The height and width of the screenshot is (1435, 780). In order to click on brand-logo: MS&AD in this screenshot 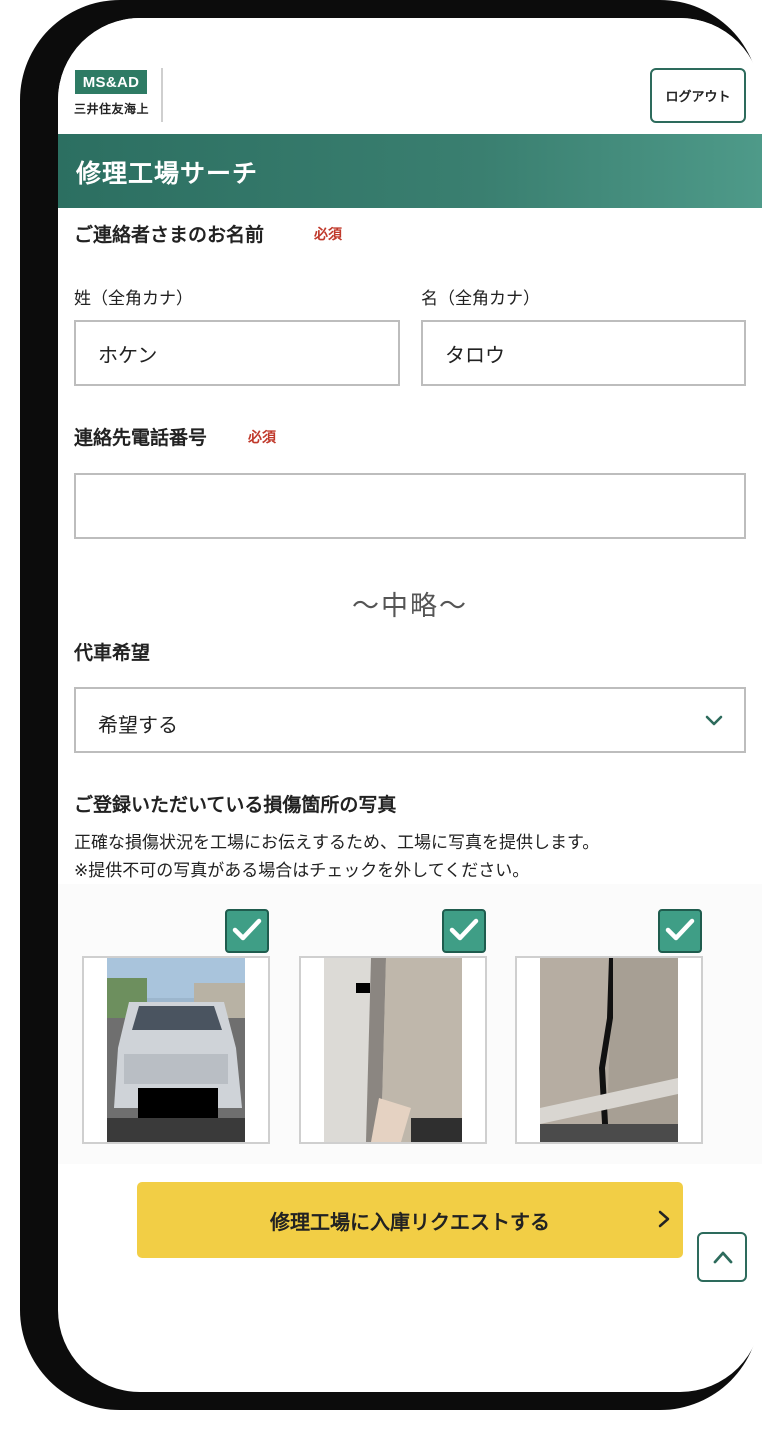, I will do `click(111, 82)`.